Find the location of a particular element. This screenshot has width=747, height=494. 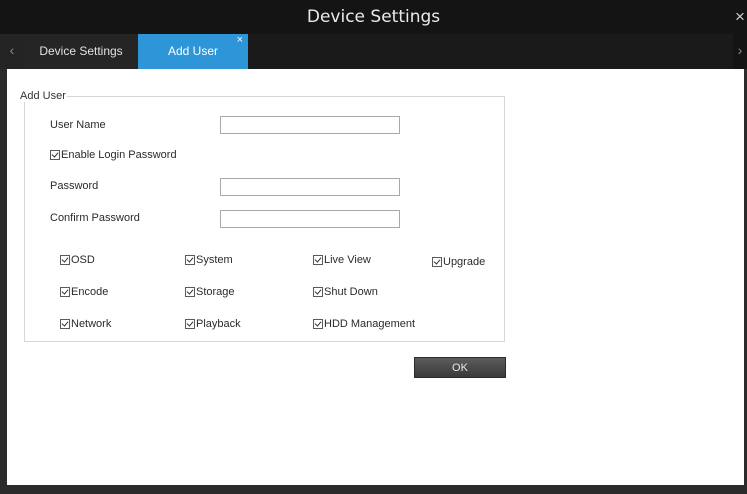

tab-add-user: Add User × is located at coordinates (193, 51).